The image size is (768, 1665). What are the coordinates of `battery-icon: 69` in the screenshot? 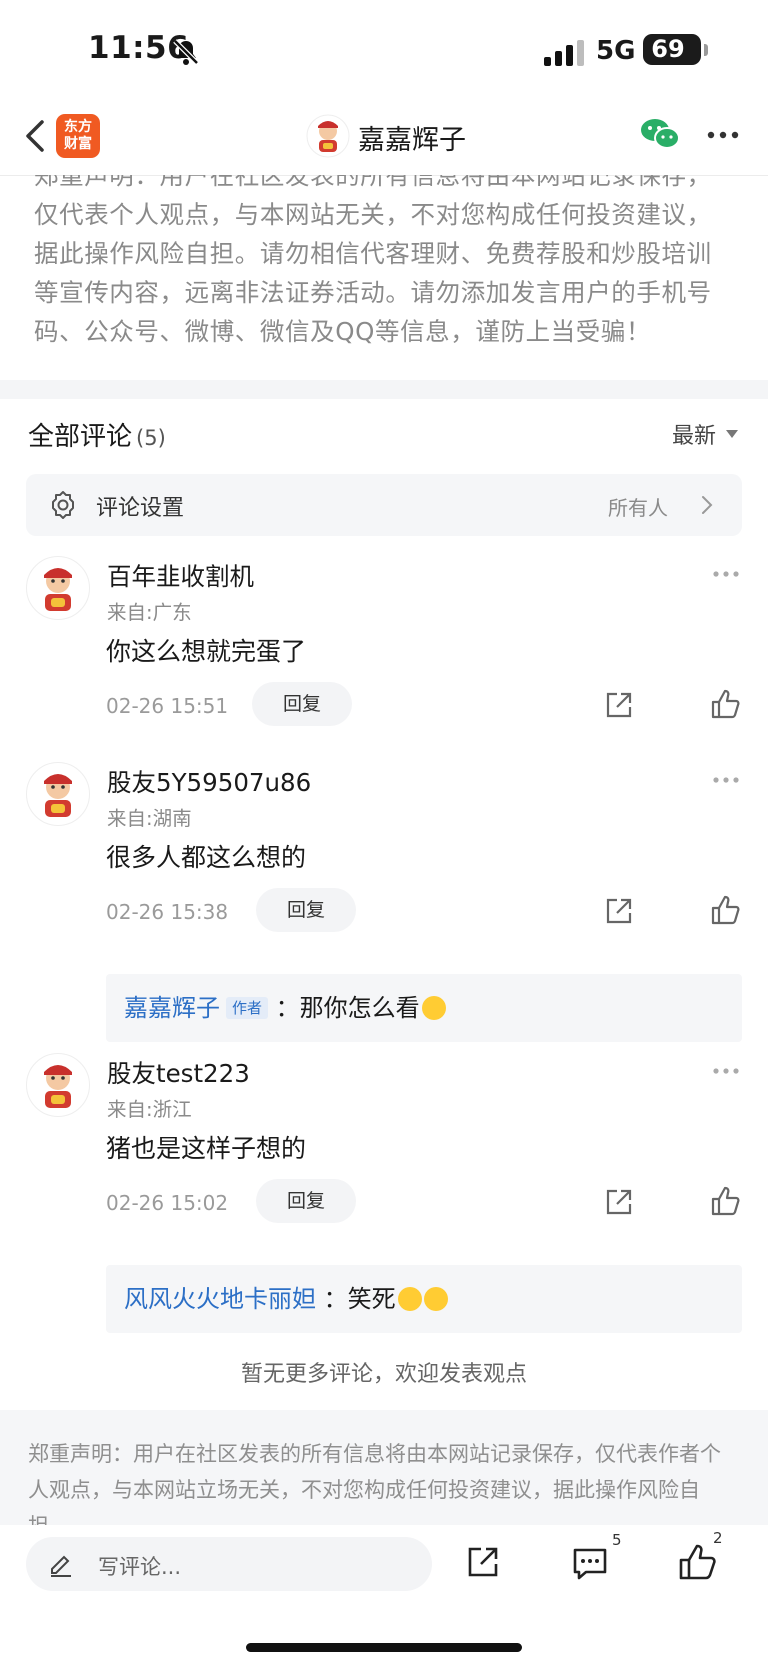 It's located at (672, 49).